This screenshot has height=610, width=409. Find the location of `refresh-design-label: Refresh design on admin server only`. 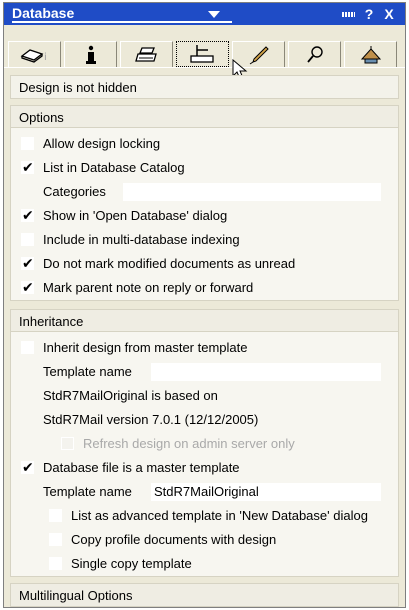

refresh-design-label: Refresh design on admin server only is located at coordinates (189, 443).